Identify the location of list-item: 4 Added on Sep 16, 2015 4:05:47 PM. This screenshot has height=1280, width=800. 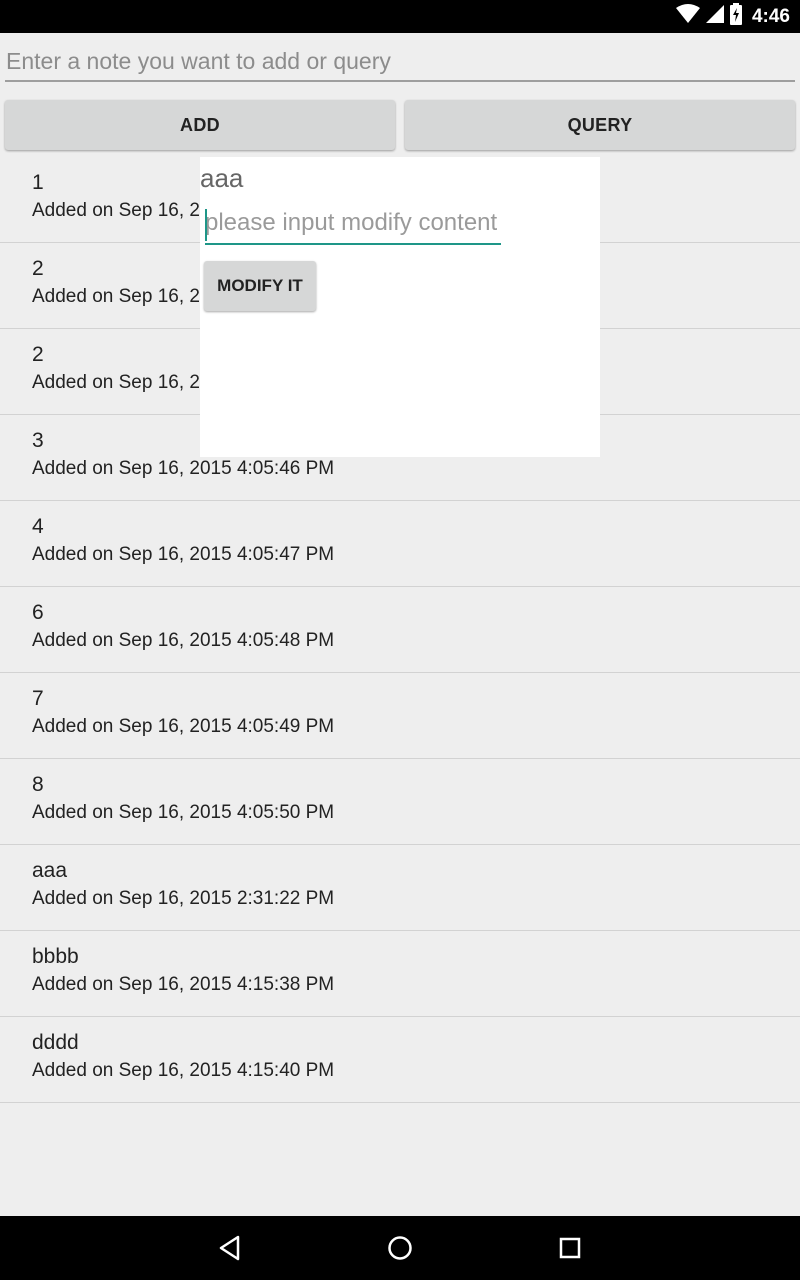
(400, 544).